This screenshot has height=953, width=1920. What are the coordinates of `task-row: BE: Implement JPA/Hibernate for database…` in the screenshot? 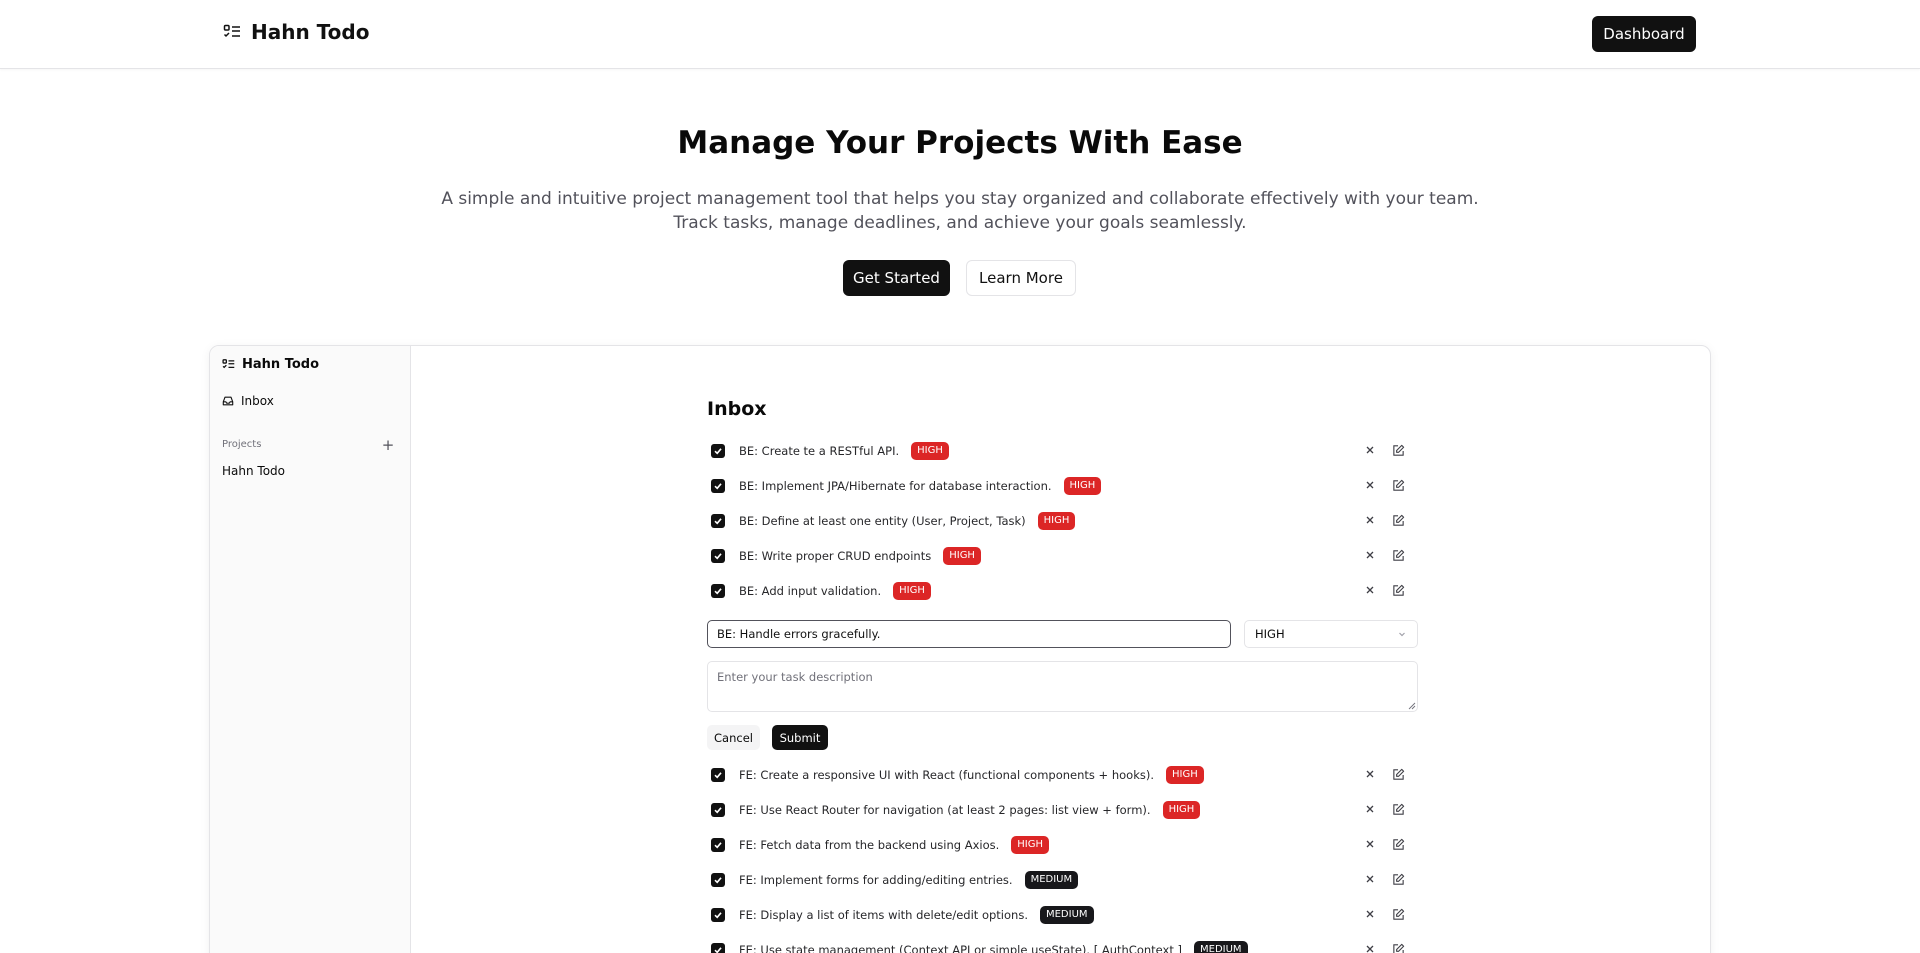 It's located at (1062, 485).